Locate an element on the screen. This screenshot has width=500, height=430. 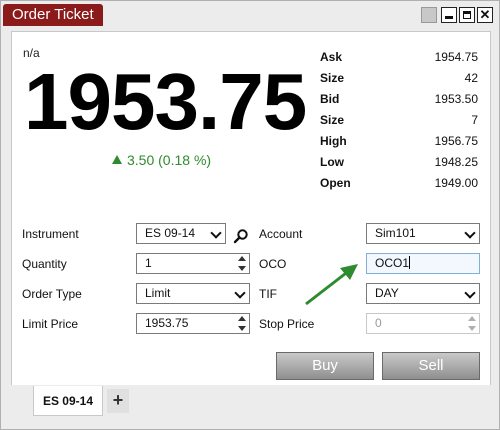
quote-label: Bid is located at coordinates (330, 99).